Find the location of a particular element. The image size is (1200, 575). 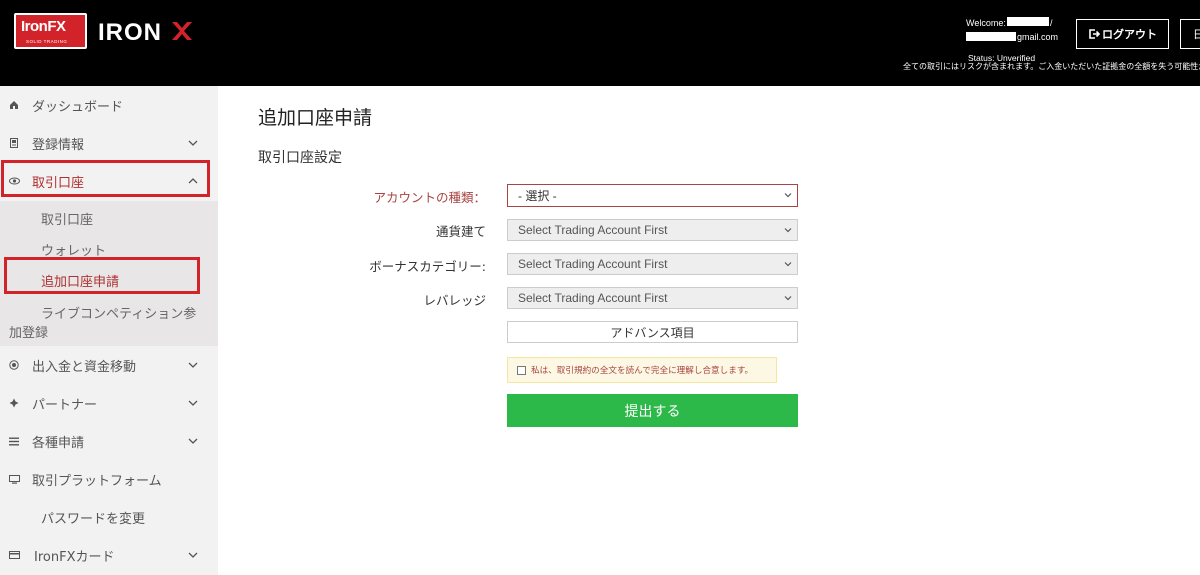

sidebar-item-ironfx-card: IronFXカード is located at coordinates (109, 555).